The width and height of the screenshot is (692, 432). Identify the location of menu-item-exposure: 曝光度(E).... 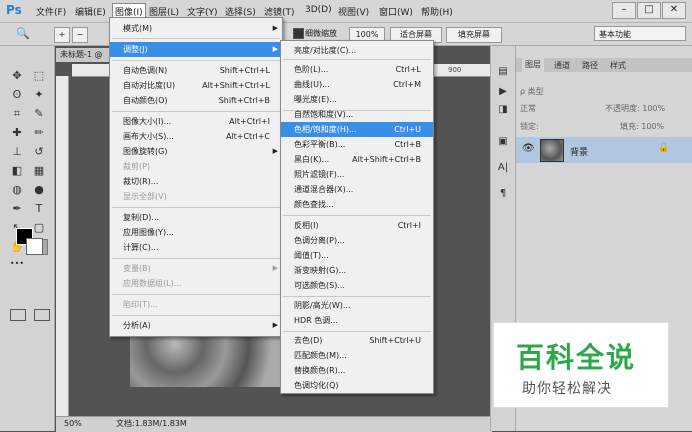
(357, 99).